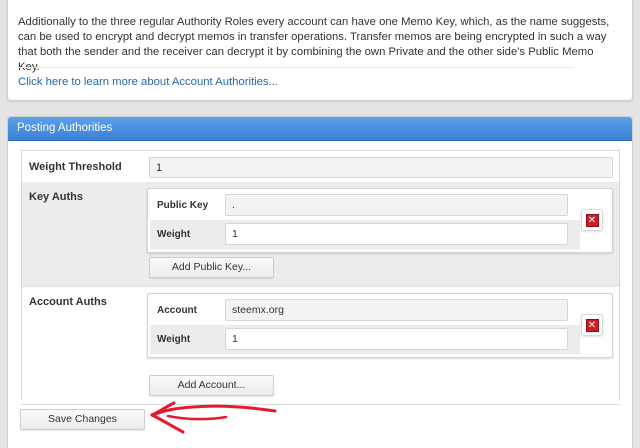 Image resolution: width=640 pixels, height=448 pixels. Describe the element at coordinates (320, 404) in the screenshot. I see `save-divider` at that location.